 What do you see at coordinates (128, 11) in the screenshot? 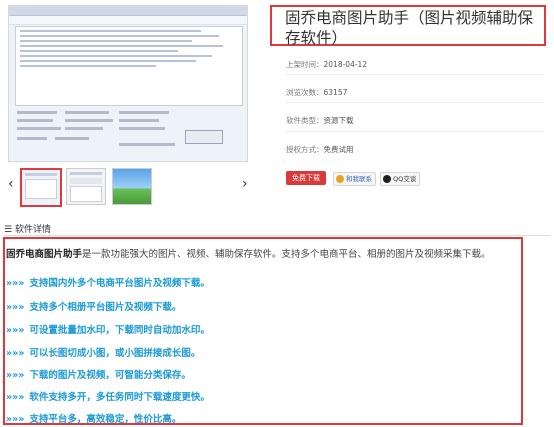
I see `preview-window-titlebar` at bounding box center [128, 11].